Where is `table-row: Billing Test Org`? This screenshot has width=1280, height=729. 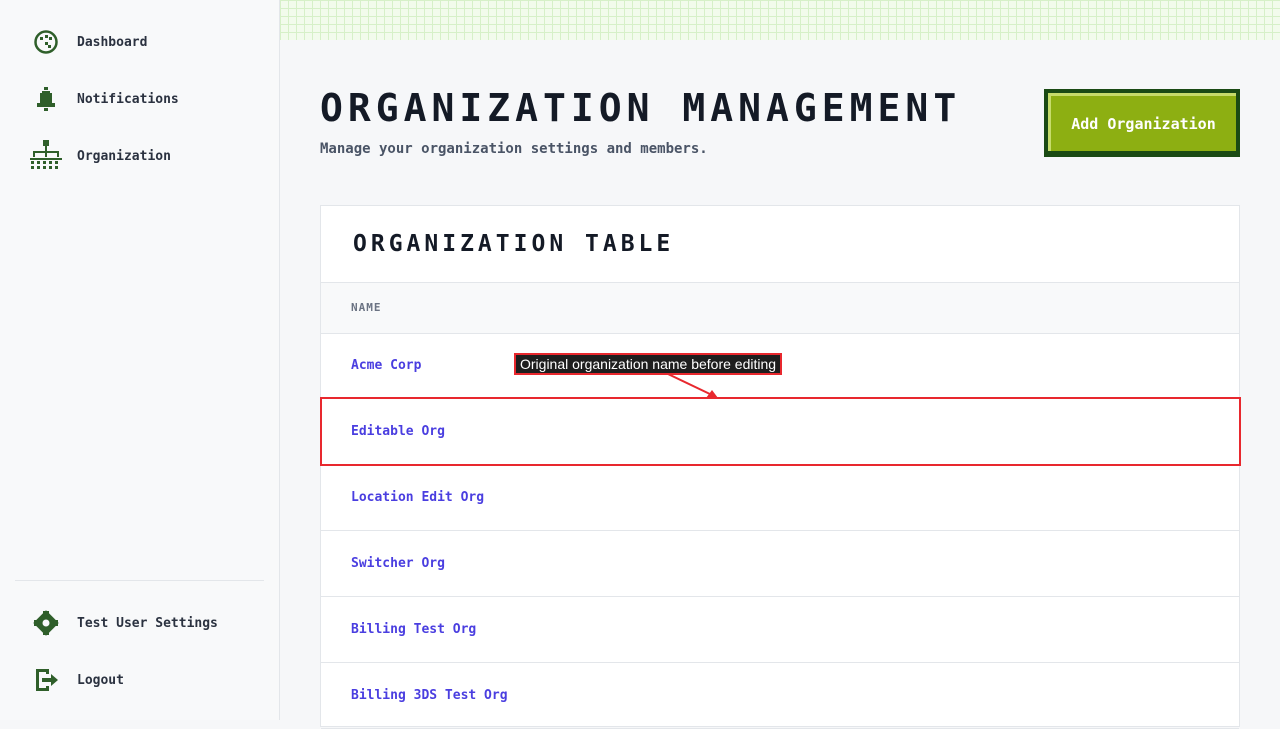
table-row: Billing Test Org is located at coordinates (780, 630).